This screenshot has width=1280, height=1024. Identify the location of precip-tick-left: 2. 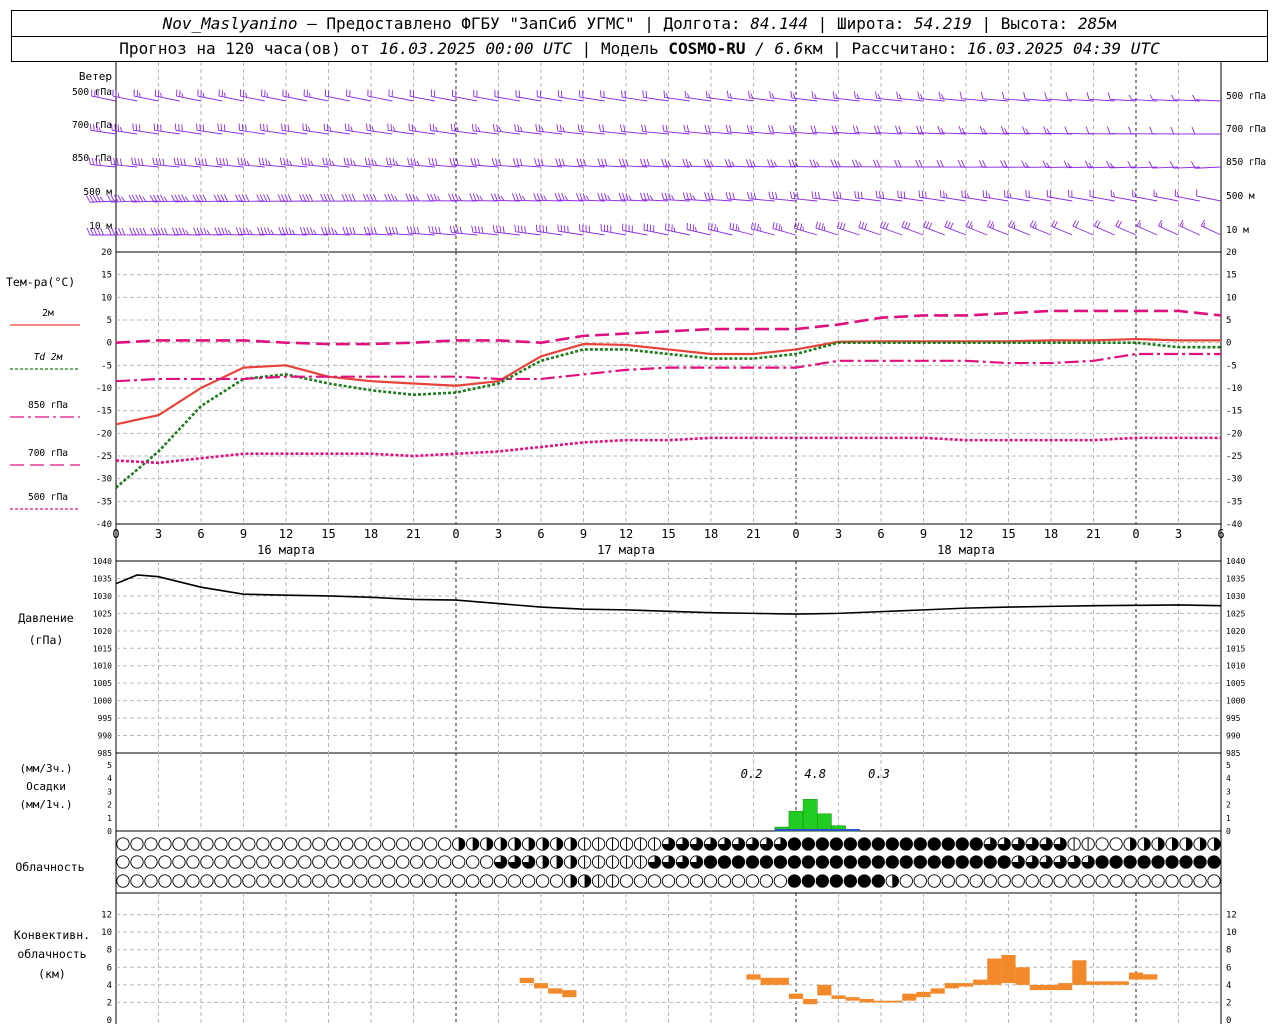
(109, 805).